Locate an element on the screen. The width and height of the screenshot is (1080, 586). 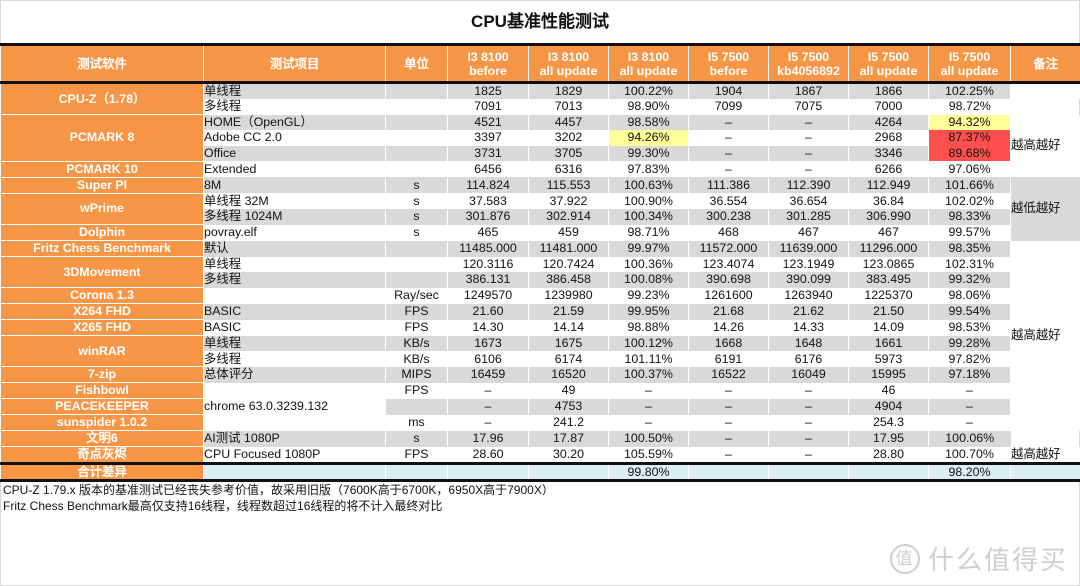
unit: ms is located at coordinates (416, 422).